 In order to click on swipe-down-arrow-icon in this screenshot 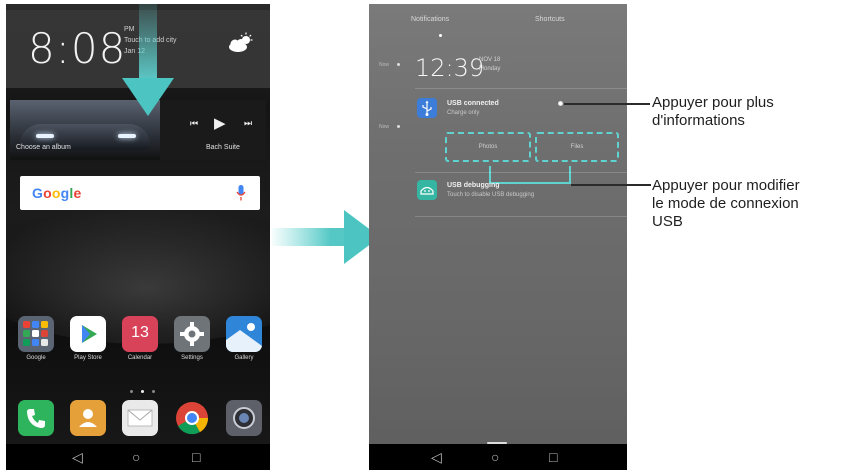, I will do `click(148, 60)`.